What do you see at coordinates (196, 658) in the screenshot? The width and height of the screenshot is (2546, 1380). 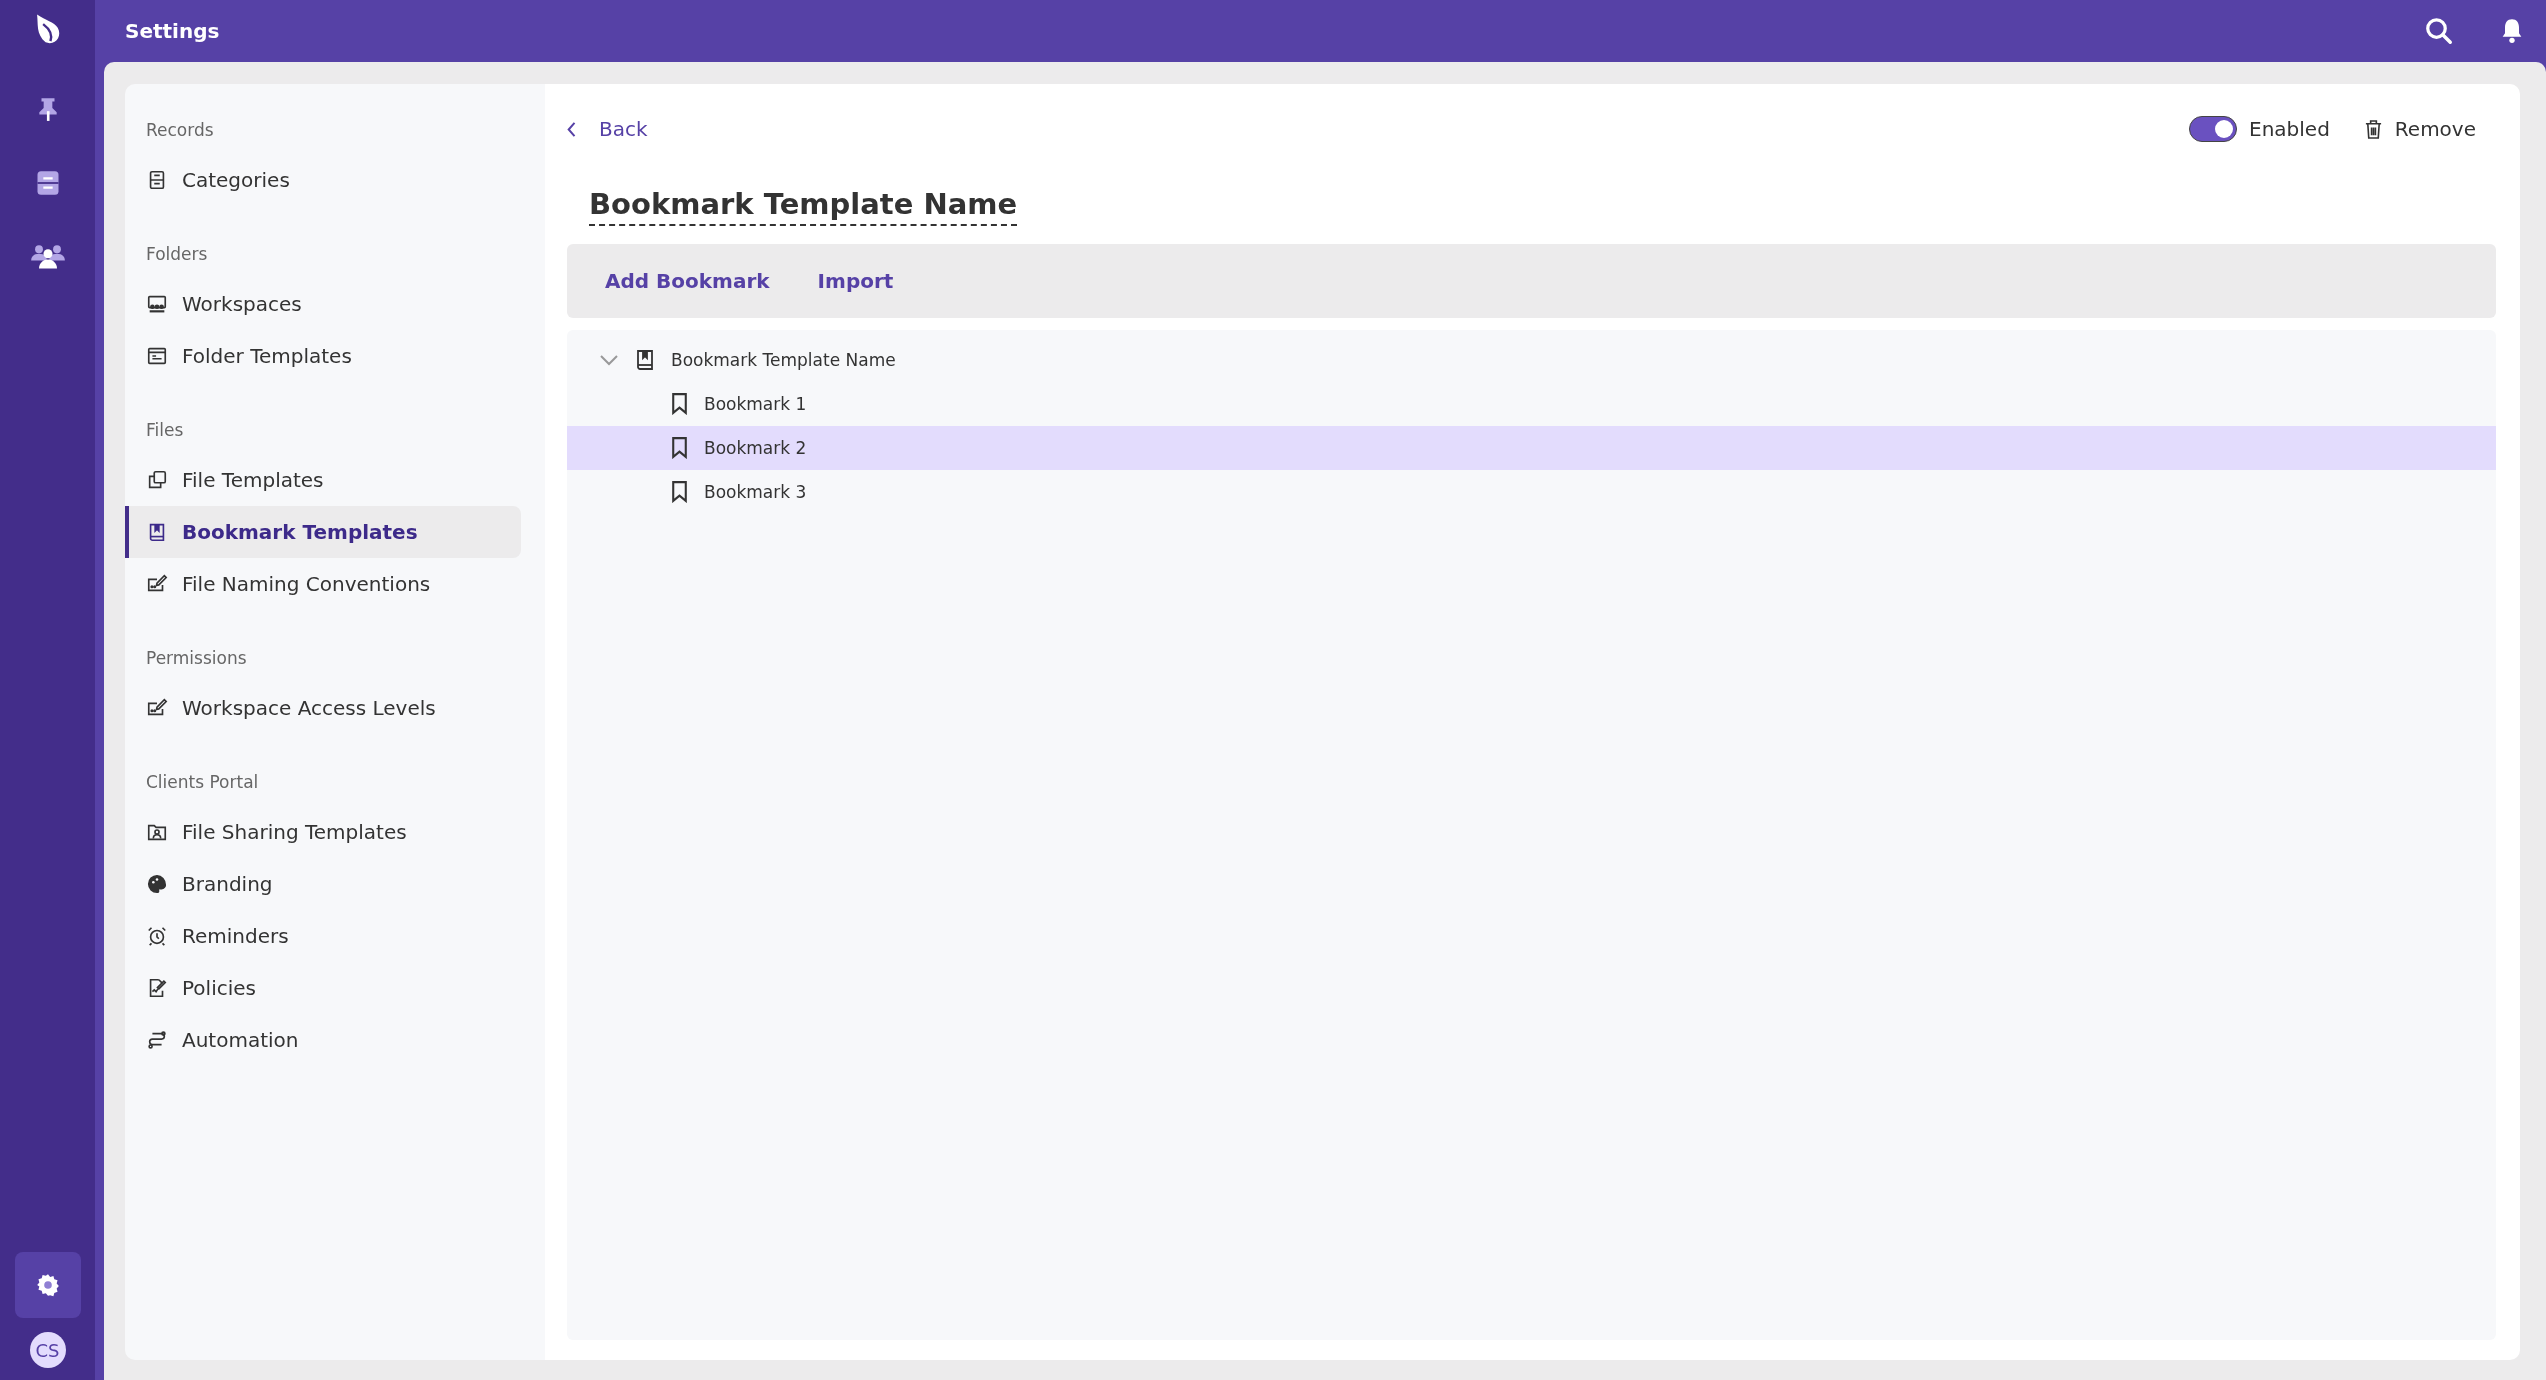 I see `section-heading: Permissions` at bounding box center [196, 658].